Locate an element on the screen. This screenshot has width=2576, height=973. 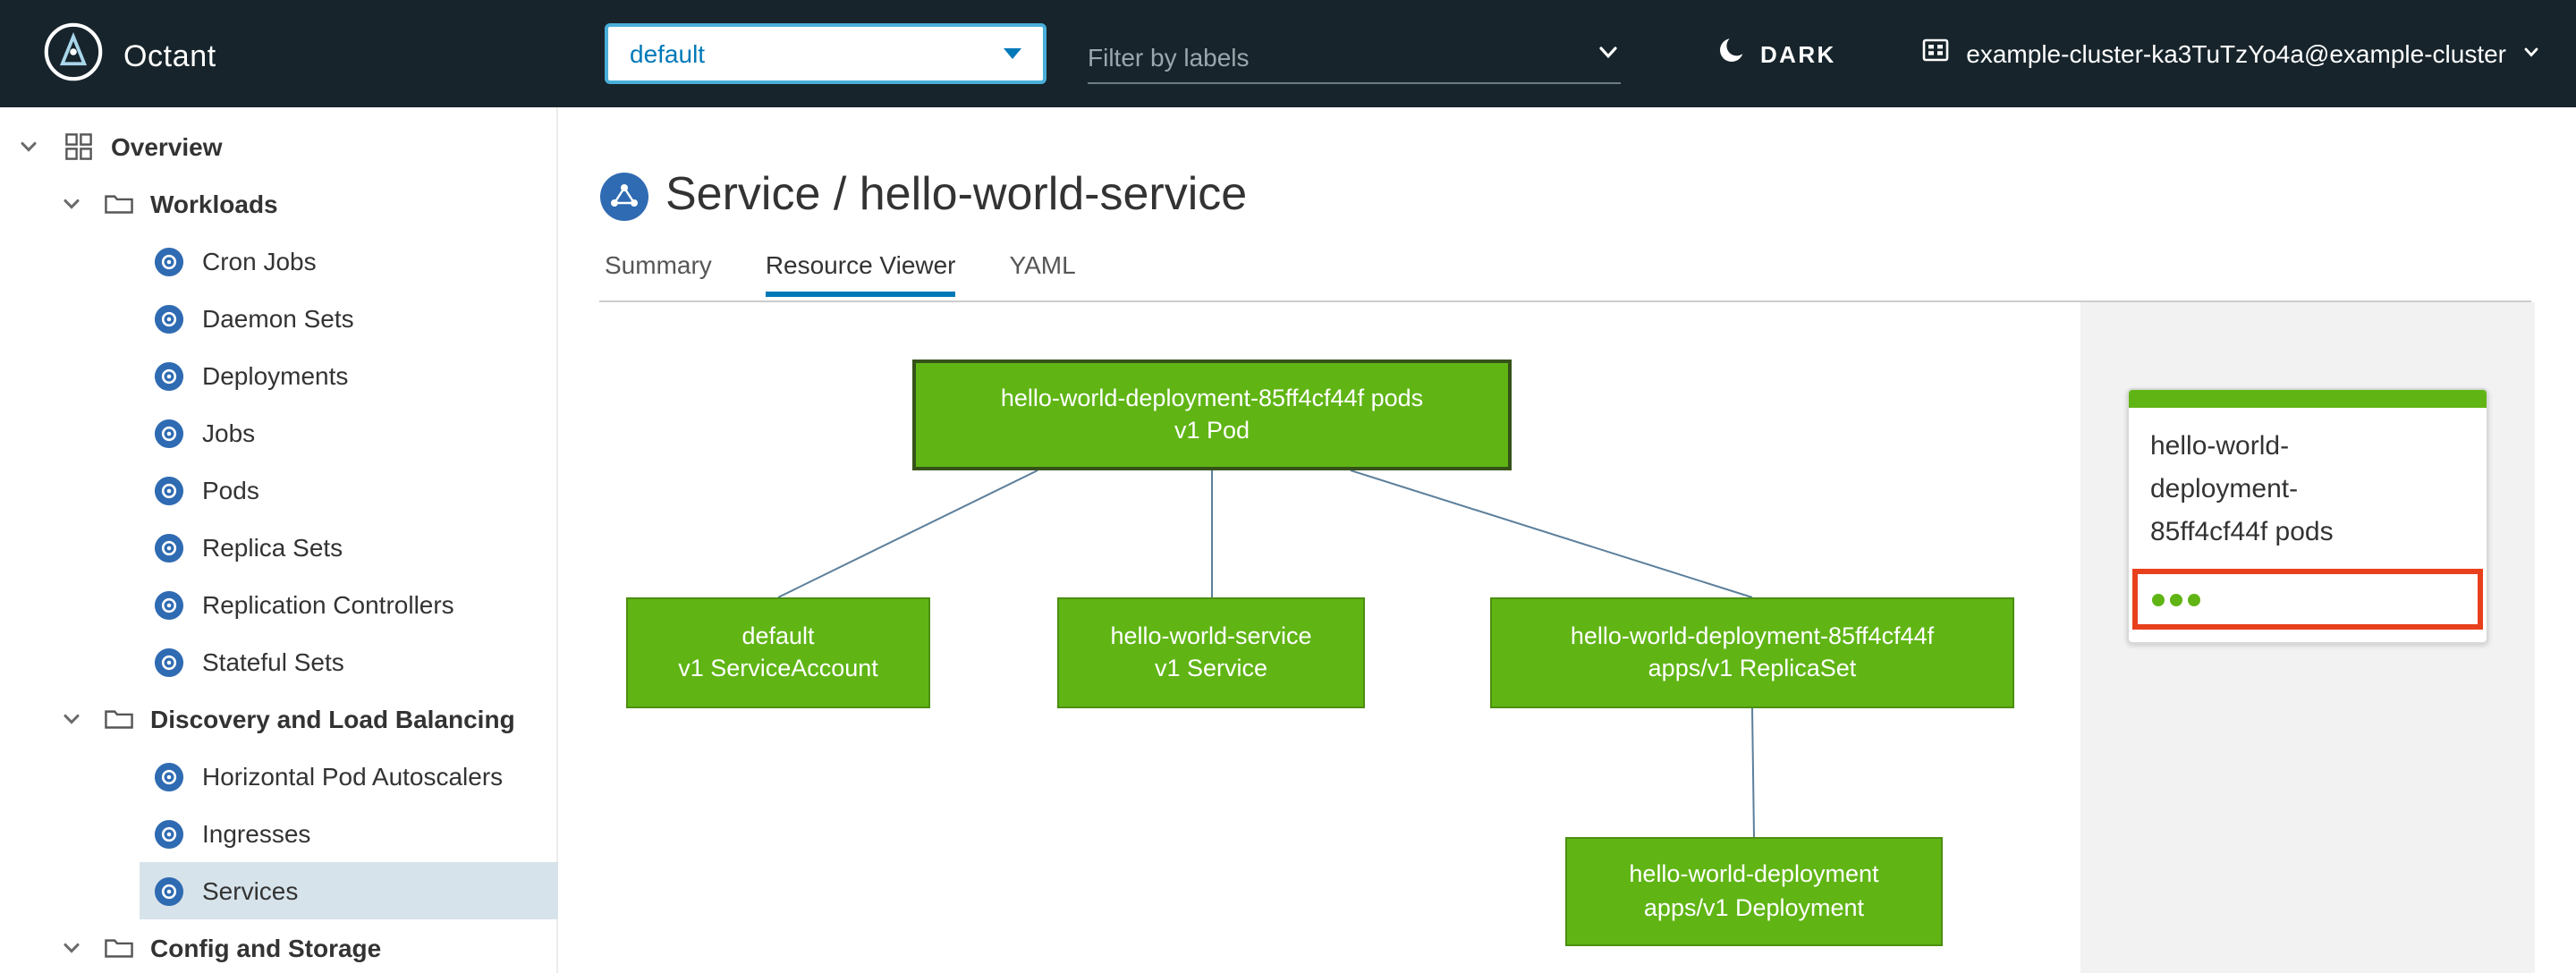
jobs-icon is located at coordinates (169, 433).